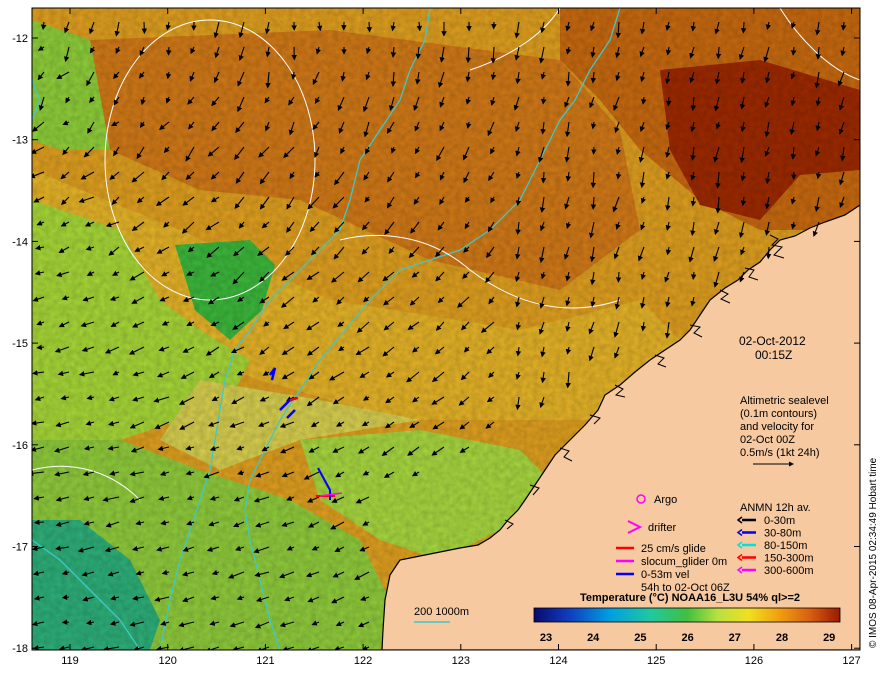 The height and width of the screenshot is (680, 880). I want to click on lat-tick-label: -18, so click(20, 649).